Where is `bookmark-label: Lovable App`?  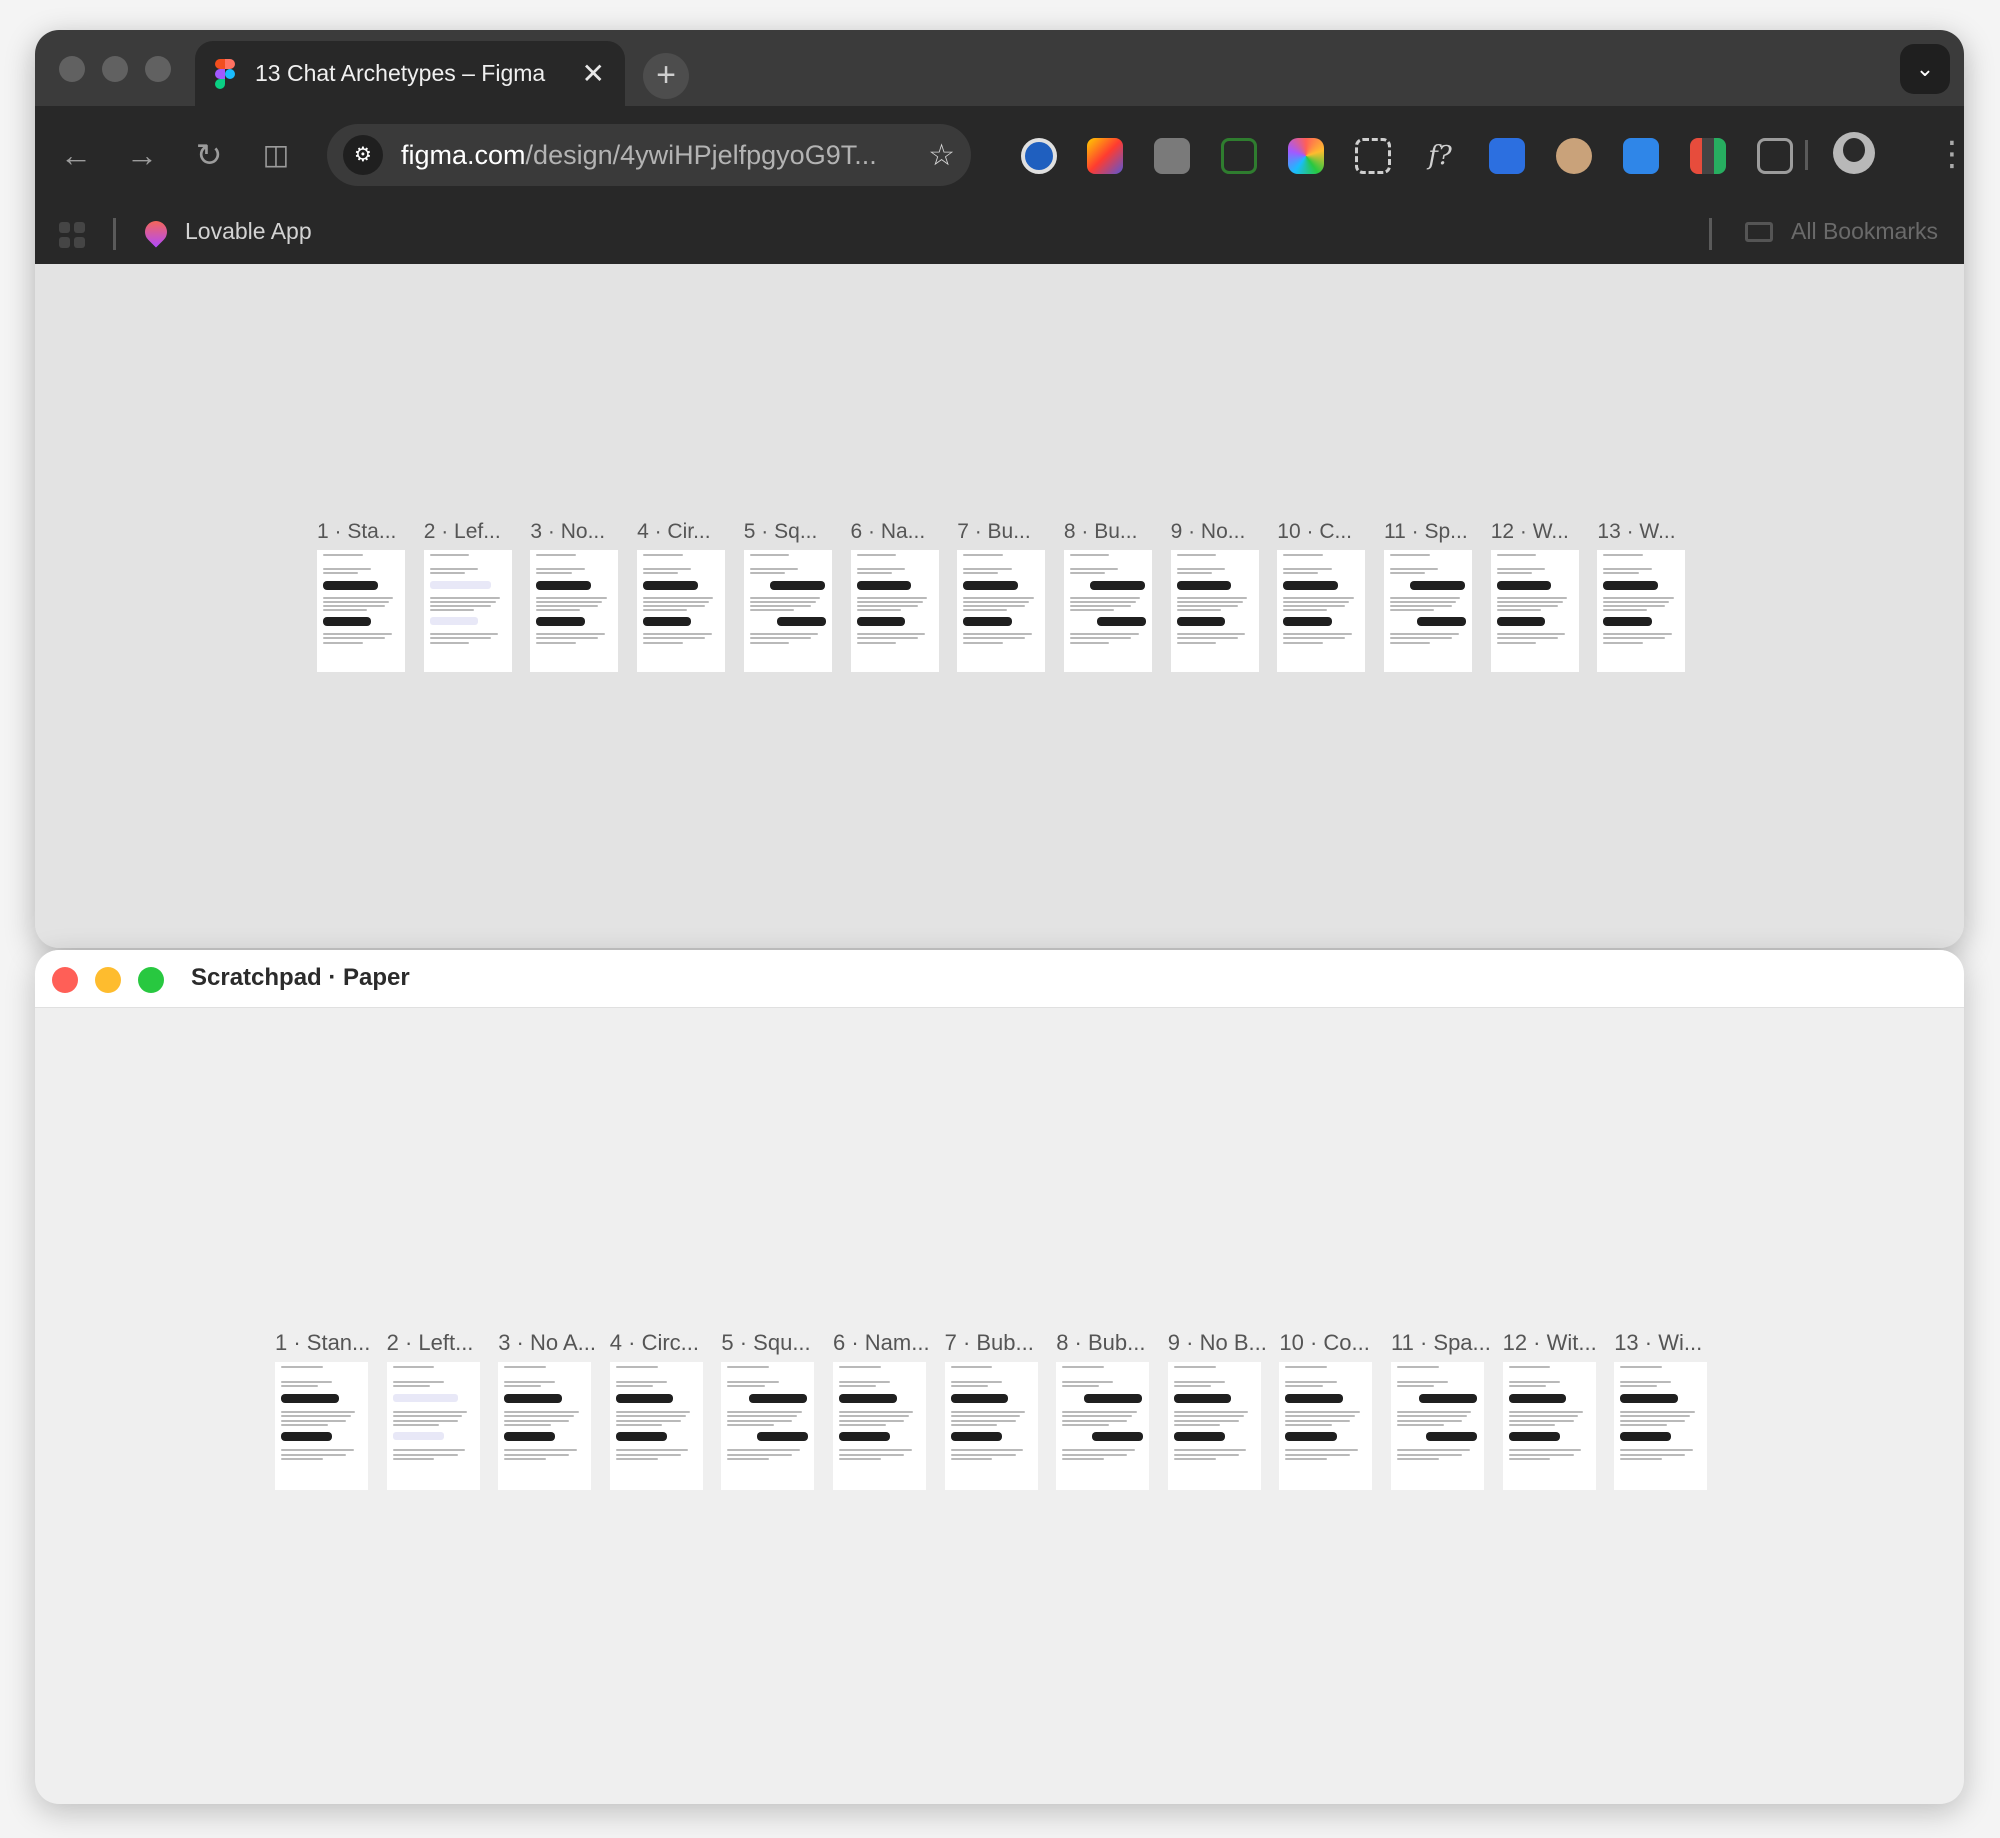
bookmark-label: Lovable App is located at coordinates (248, 231).